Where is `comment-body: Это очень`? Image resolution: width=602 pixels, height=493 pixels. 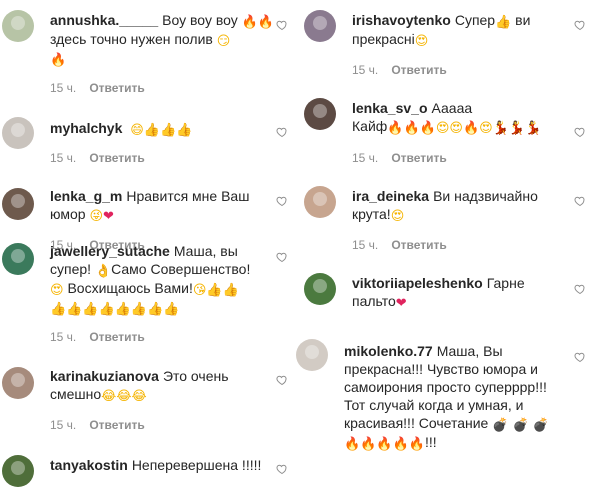 comment-body: Это очень is located at coordinates (195, 376).